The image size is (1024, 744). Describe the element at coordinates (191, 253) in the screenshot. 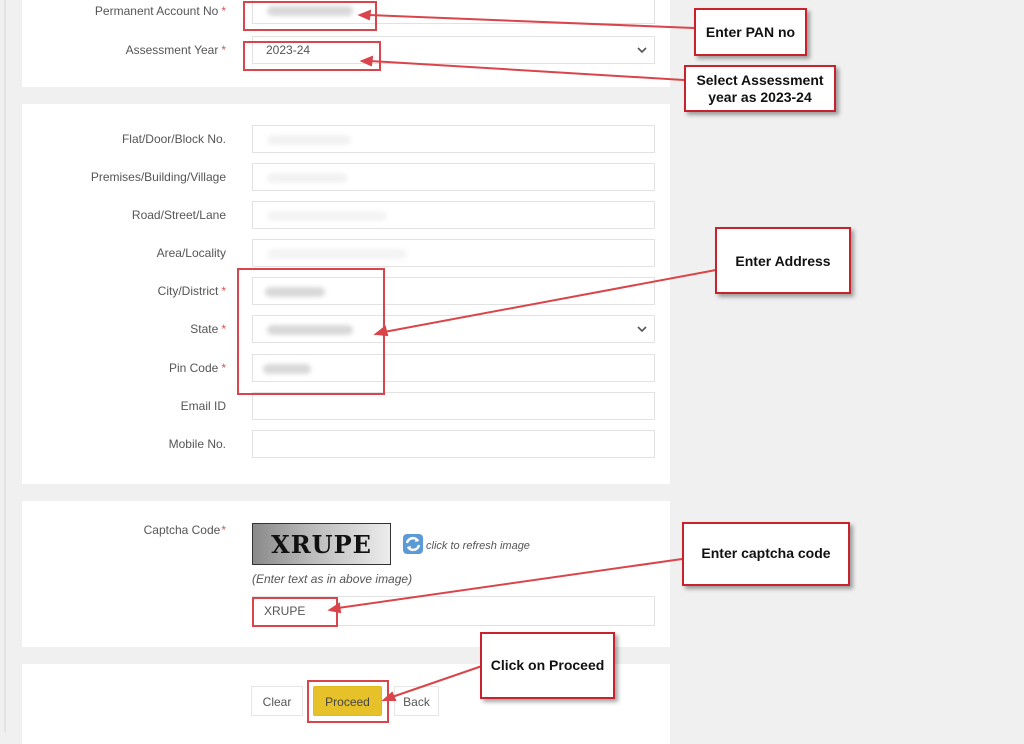

I see `area-label: Area/Locality` at that location.